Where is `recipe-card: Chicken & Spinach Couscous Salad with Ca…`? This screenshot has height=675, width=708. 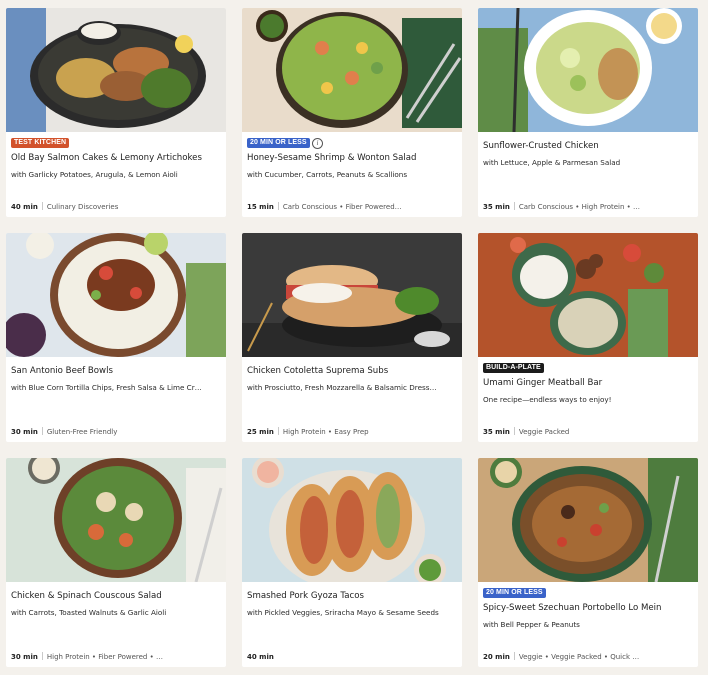 recipe-card: Chicken & Spinach Couscous Salad with Ca… is located at coordinates (116, 562).